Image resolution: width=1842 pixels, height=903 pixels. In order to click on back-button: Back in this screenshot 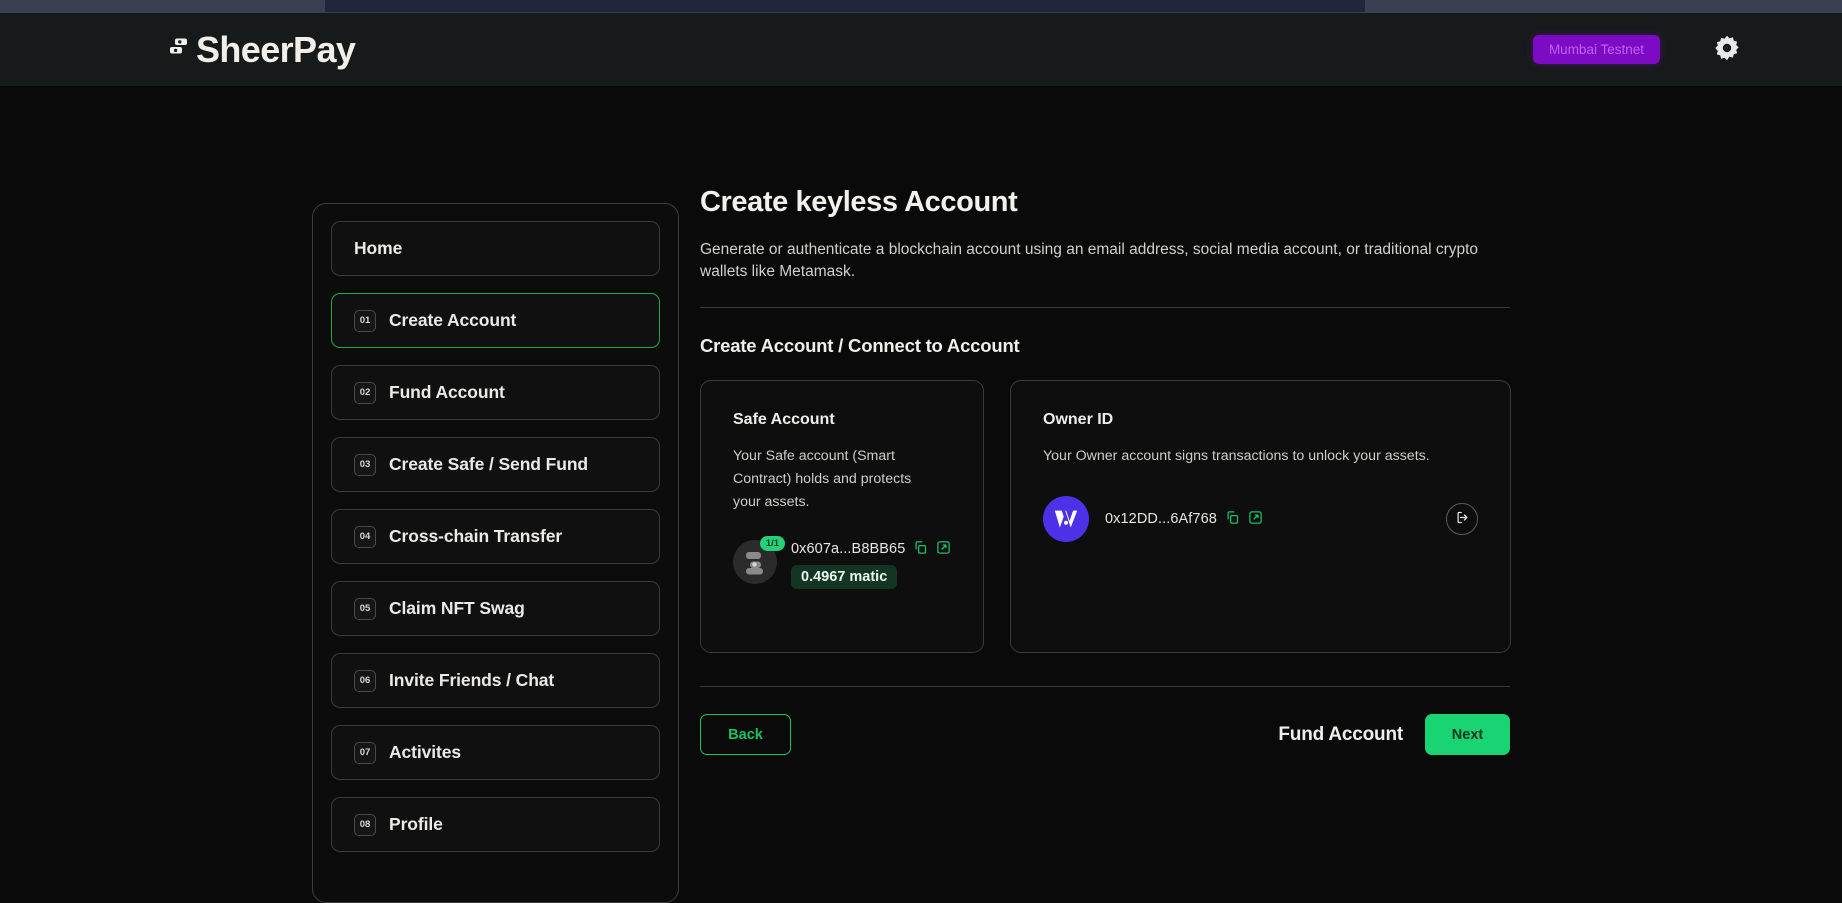, I will do `click(745, 734)`.